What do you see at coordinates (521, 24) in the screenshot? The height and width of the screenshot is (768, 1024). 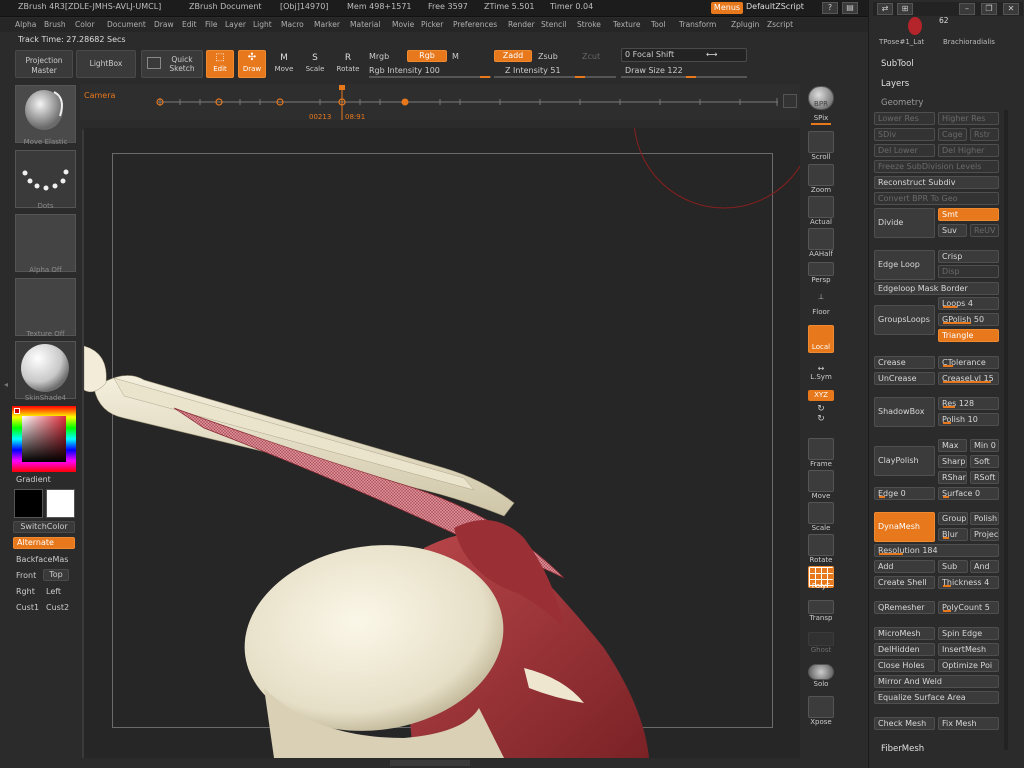 I see `menu-render: Render` at bounding box center [521, 24].